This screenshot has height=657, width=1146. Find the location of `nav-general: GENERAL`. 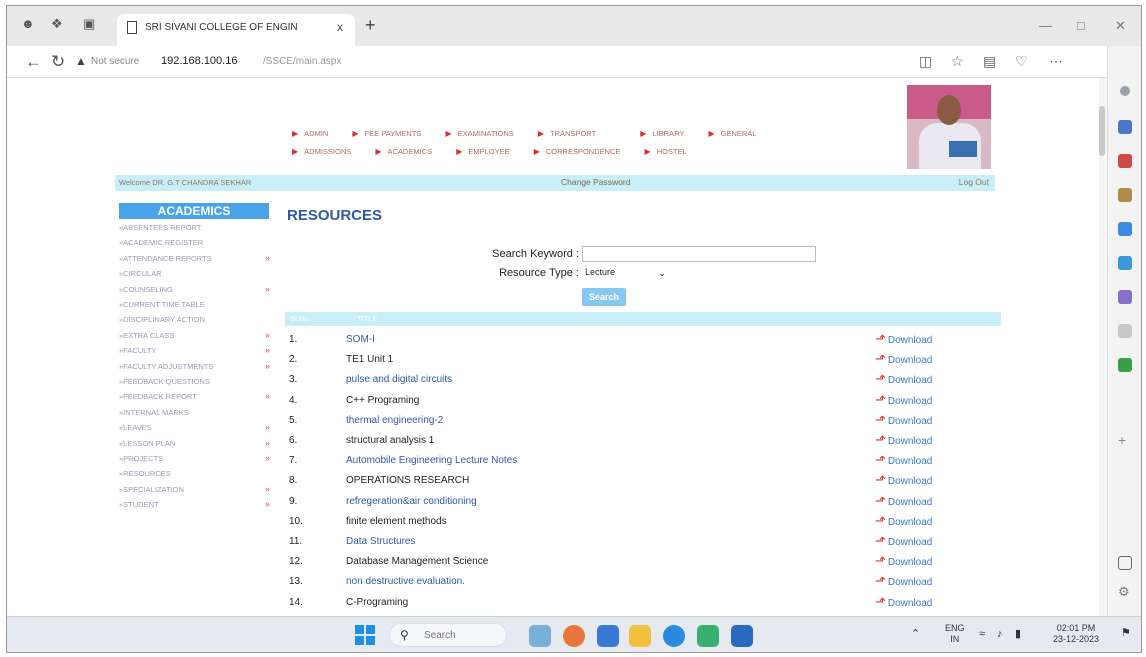

nav-general: GENERAL is located at coordinates (732, 133).